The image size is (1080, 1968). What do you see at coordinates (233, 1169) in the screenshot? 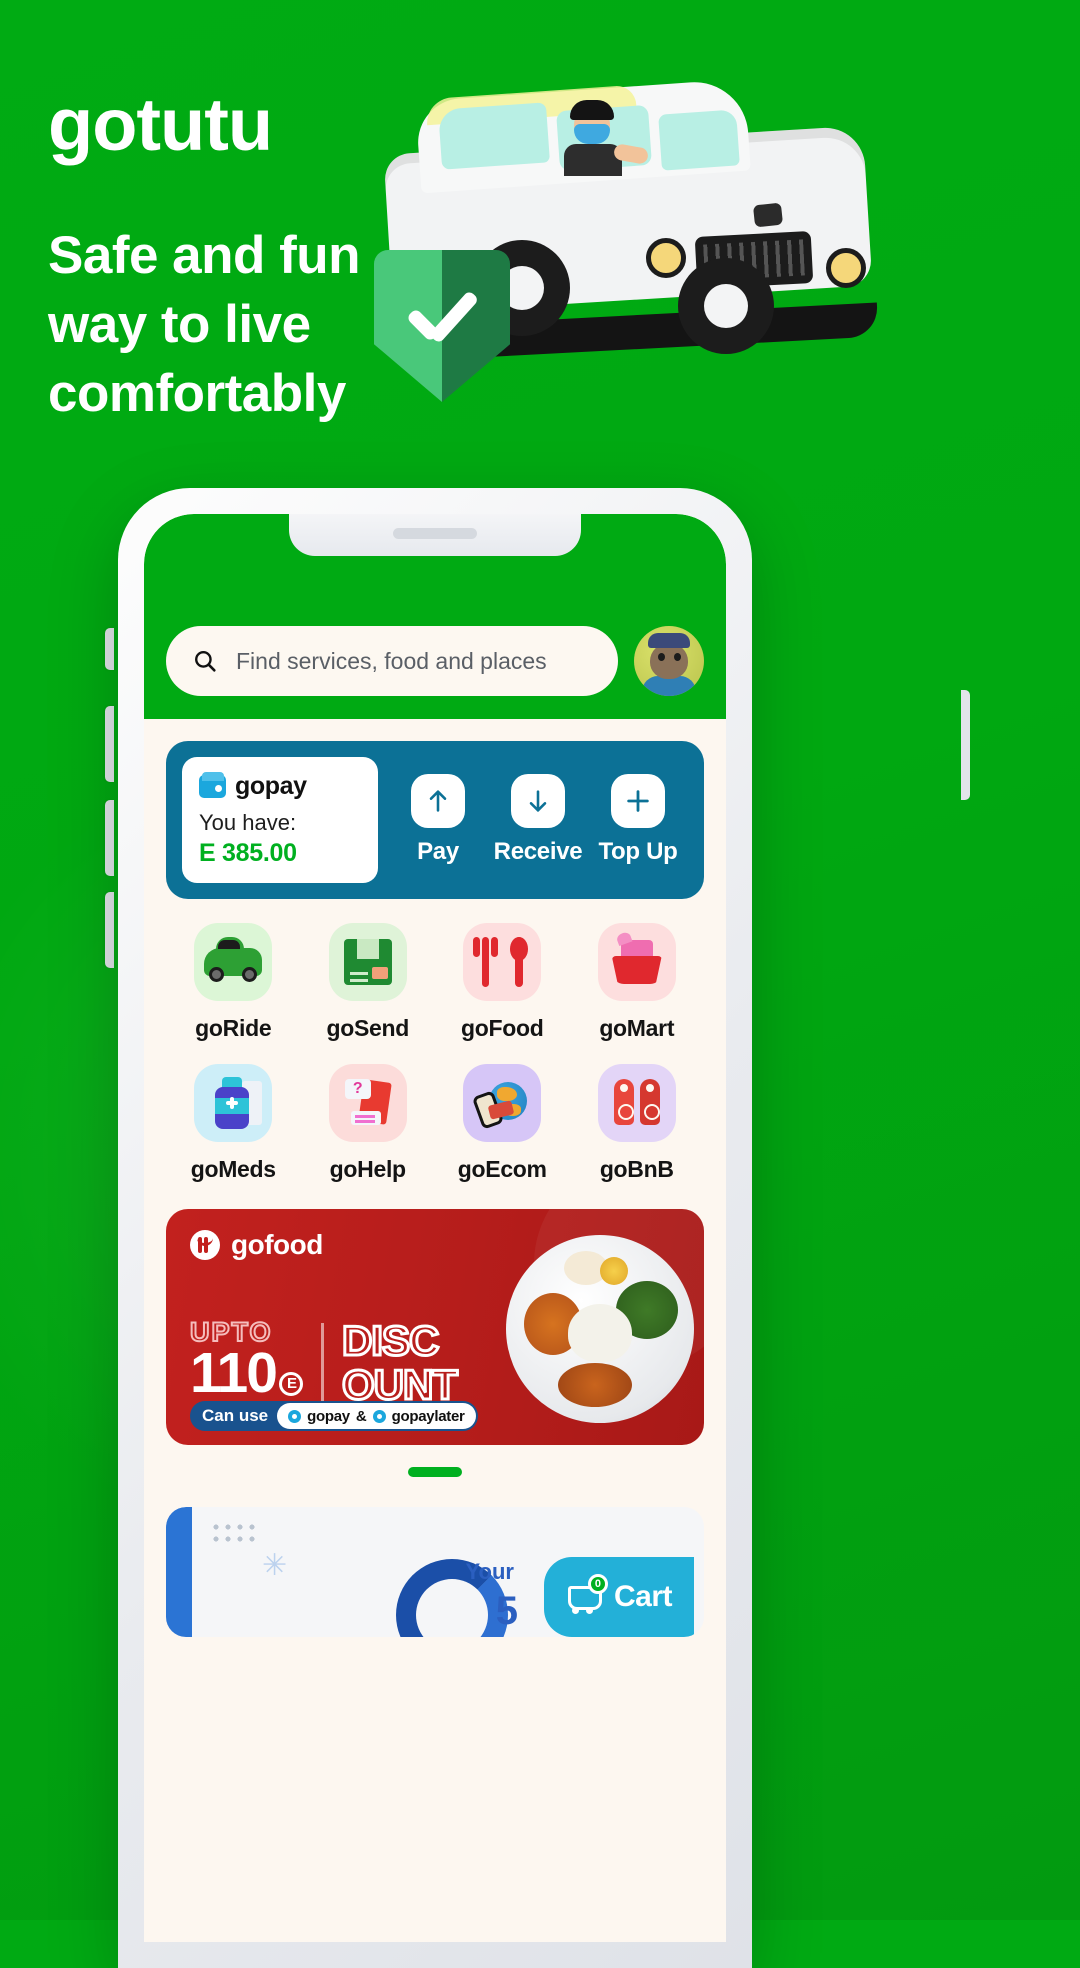
I see `service-label: goMeds` at bounding box center [233, 1169].